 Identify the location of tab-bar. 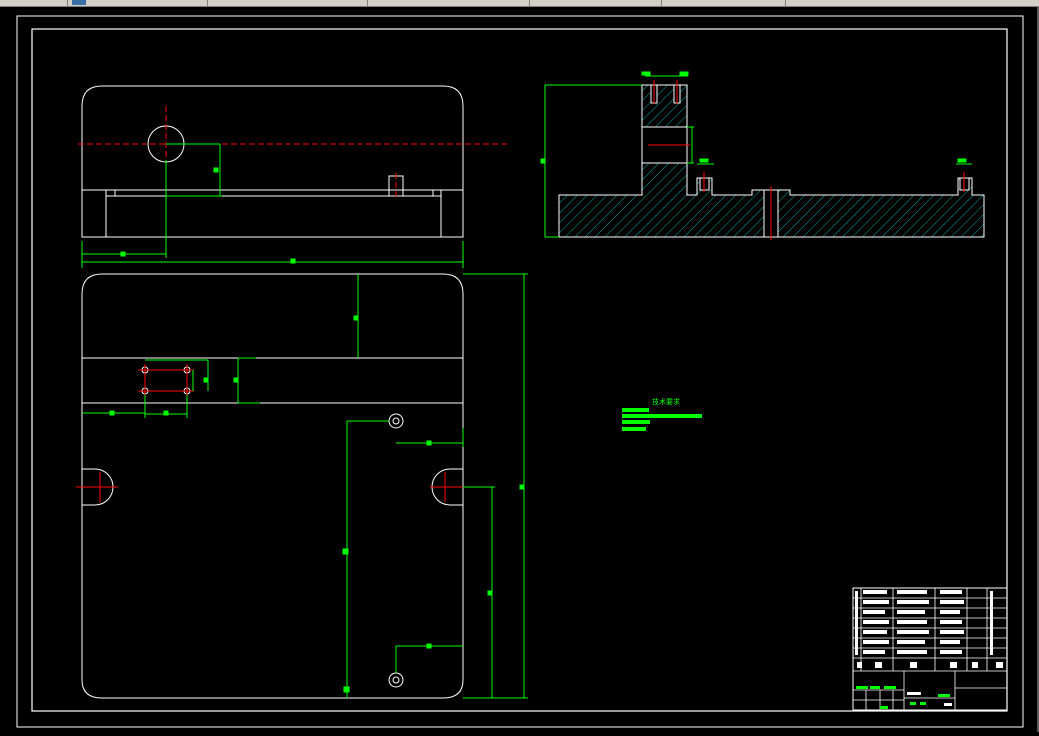
(519, 3).